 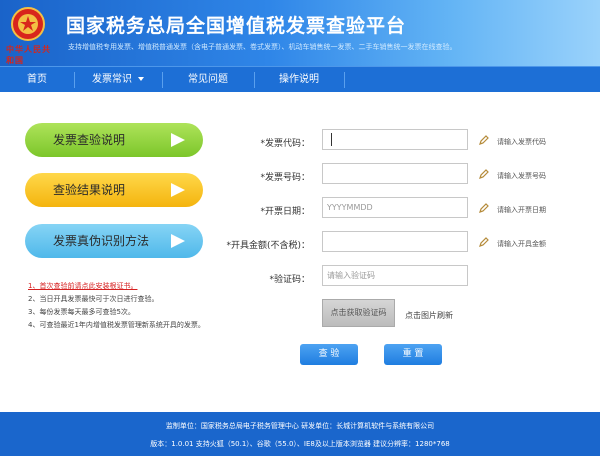 I want to click on note-item: 2、当日开具发票最快可于次日进行查验。, so click(x=93, y=299).